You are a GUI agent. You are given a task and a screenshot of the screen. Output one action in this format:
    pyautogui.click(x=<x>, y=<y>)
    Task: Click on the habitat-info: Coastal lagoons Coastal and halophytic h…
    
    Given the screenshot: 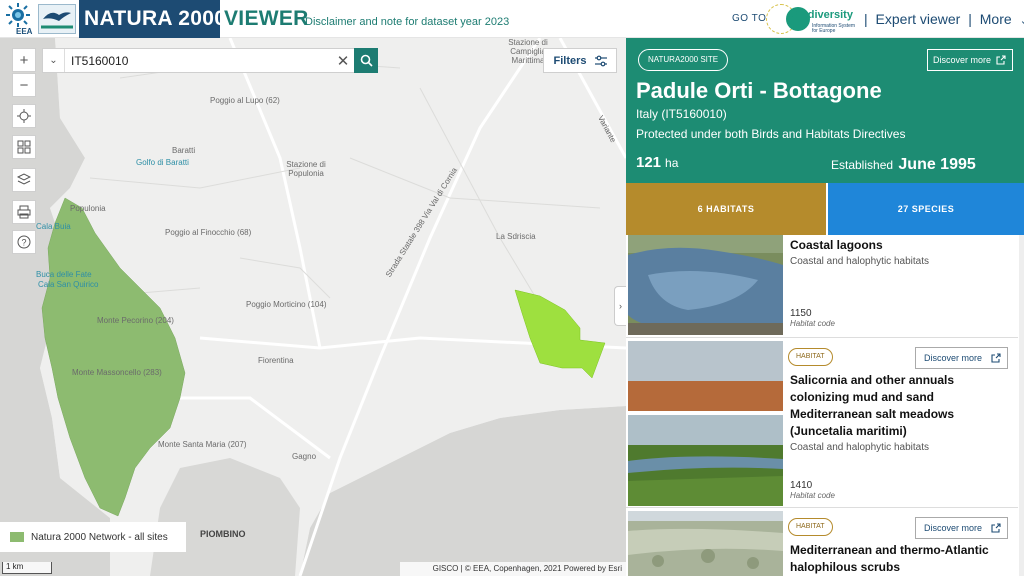 What is the action you would take?
    pyautogui.click(x=900, y=252)
    